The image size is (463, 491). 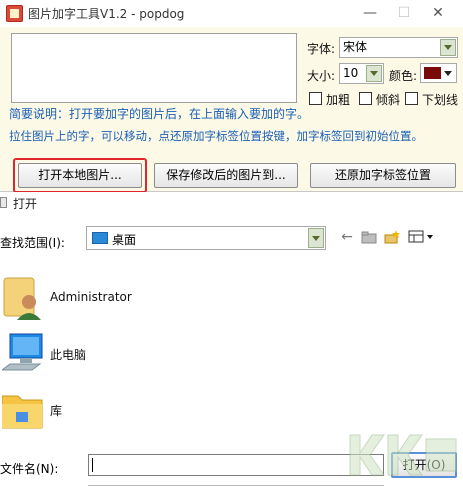 I want to click on look-in-label: 查找范围(I):, so click(x=32, y=243).